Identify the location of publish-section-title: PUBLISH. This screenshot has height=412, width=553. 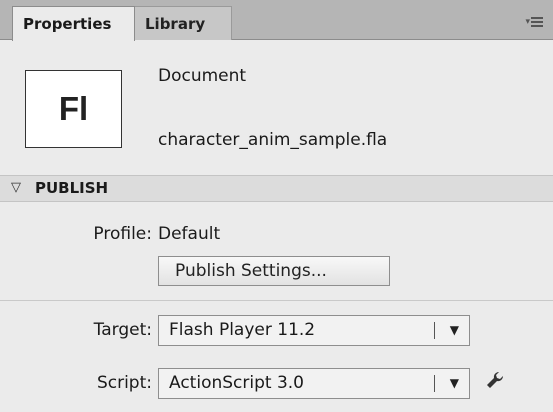
(72, 188).